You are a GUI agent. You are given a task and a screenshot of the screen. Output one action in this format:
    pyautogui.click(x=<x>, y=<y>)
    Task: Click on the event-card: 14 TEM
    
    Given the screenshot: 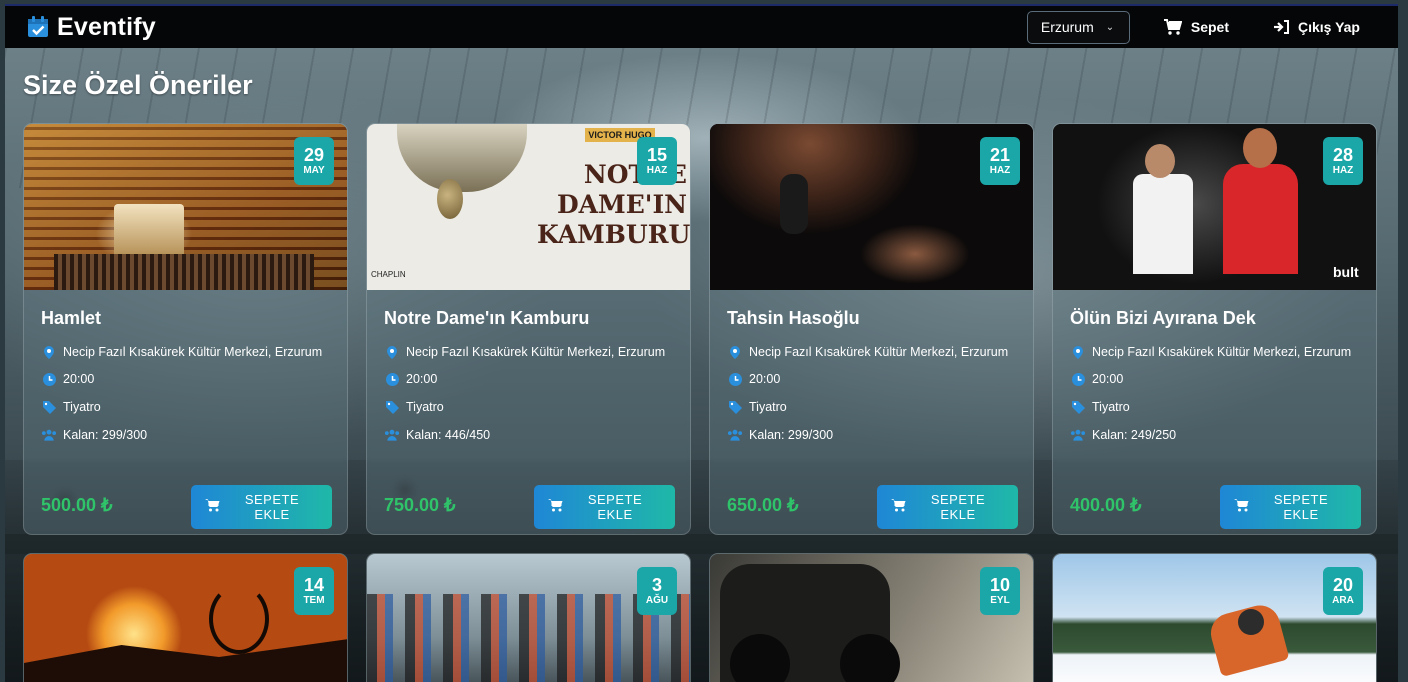 What is the action you would take?
    pyautogui.click(x=185, y=617)
    